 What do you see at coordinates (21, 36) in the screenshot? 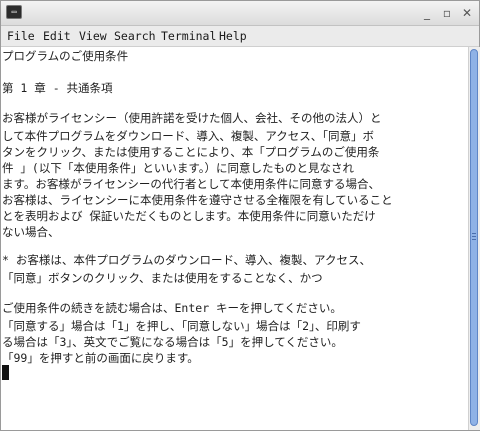
I see `menu-file: File` at bounding box center [21, 36].